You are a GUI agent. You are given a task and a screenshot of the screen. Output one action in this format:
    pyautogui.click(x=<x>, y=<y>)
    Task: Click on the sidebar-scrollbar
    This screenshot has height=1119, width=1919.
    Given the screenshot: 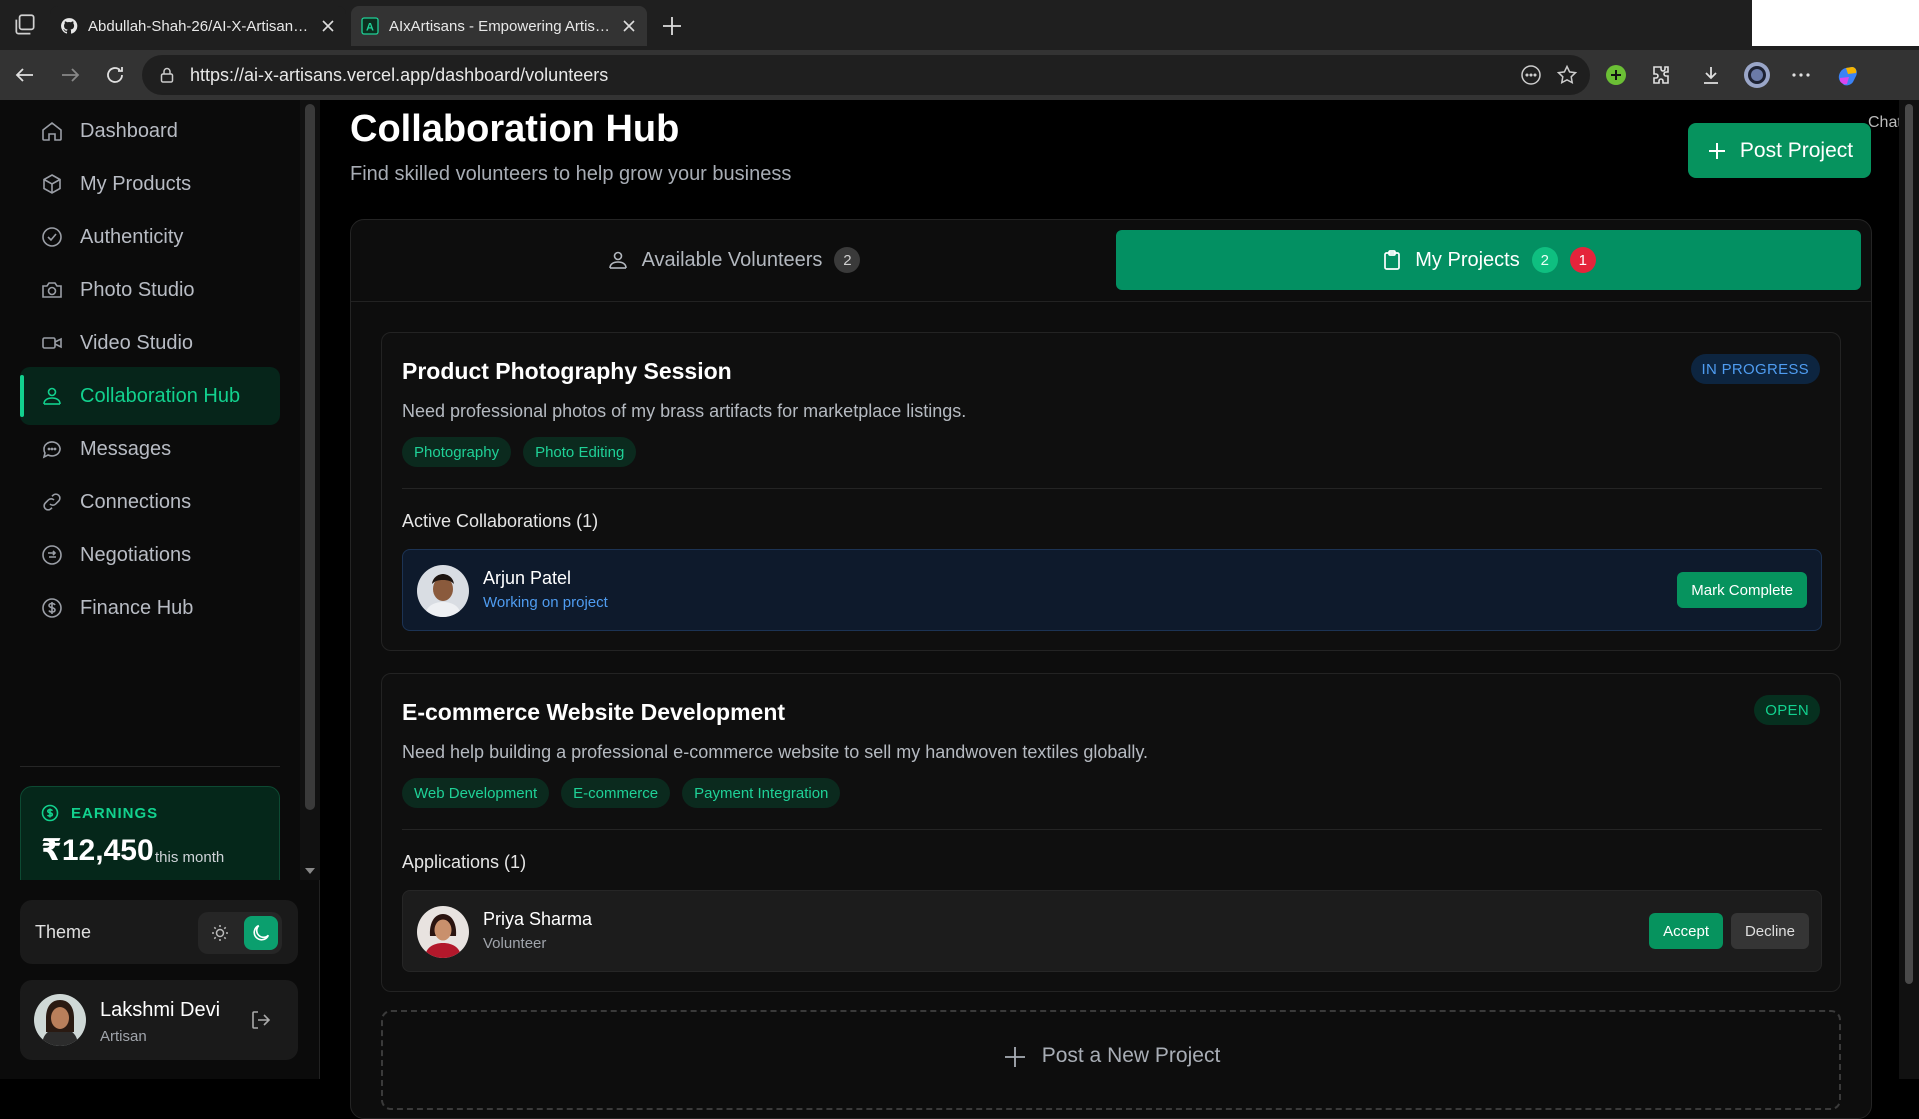 What is the action you would take?
    pyautogui.click(x=310, y=490)
    